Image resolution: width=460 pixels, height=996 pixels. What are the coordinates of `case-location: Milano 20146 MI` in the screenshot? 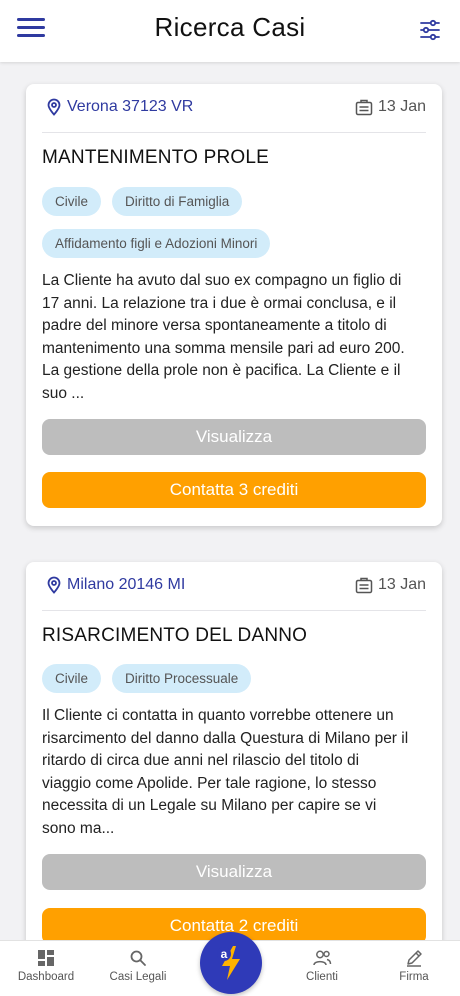 It's located at (115, 585).